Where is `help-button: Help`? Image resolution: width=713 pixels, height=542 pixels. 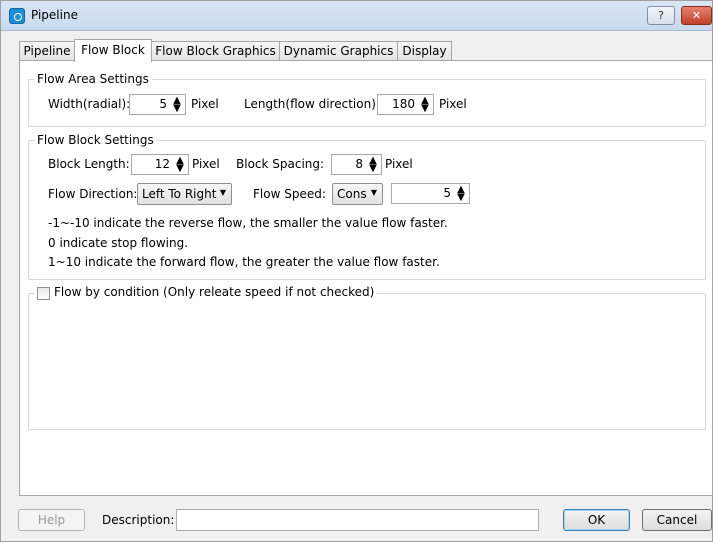 help-button: Help is located at coordinates (51, 520).